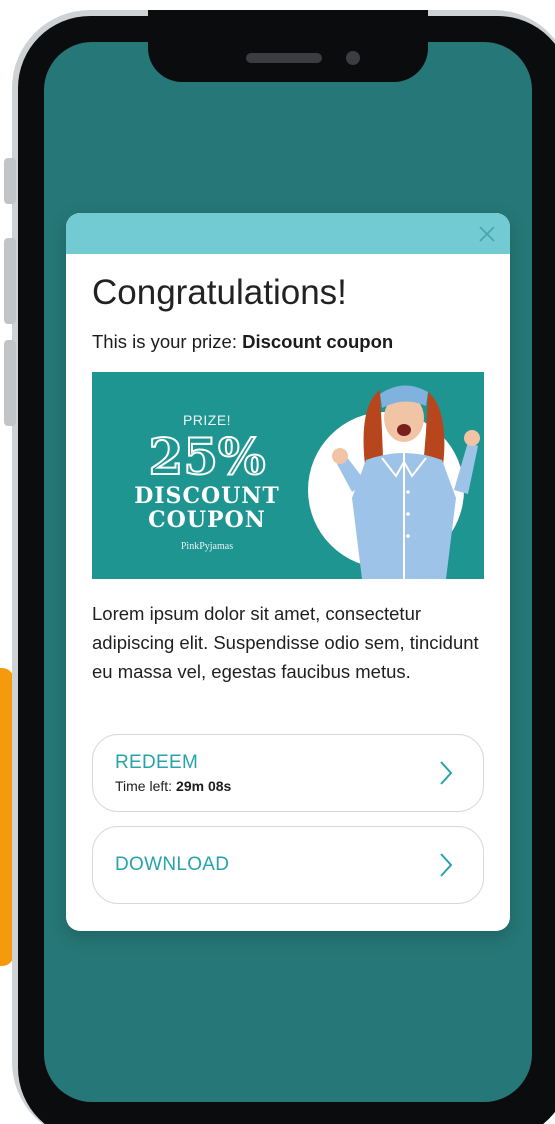 The width and height of the screenshot is (555, 1124). Describe the element at coordinates (10, 181) in the screenshot. I see `phone-mute-switch` at that location.